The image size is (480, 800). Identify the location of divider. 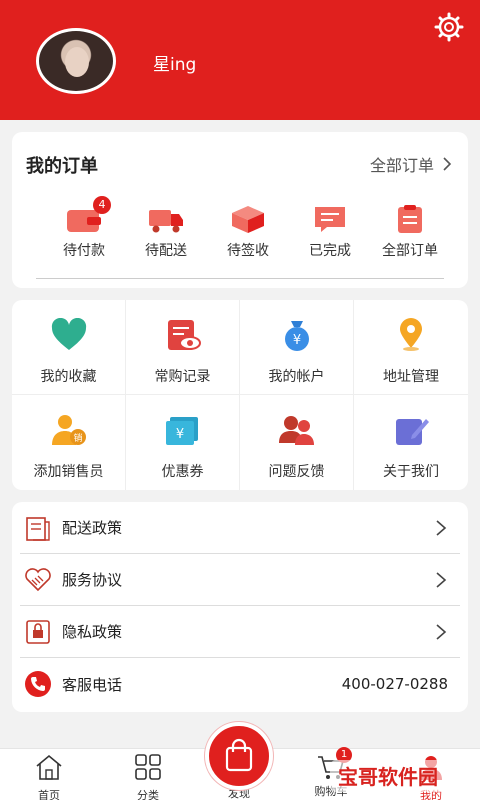
(240, 278).